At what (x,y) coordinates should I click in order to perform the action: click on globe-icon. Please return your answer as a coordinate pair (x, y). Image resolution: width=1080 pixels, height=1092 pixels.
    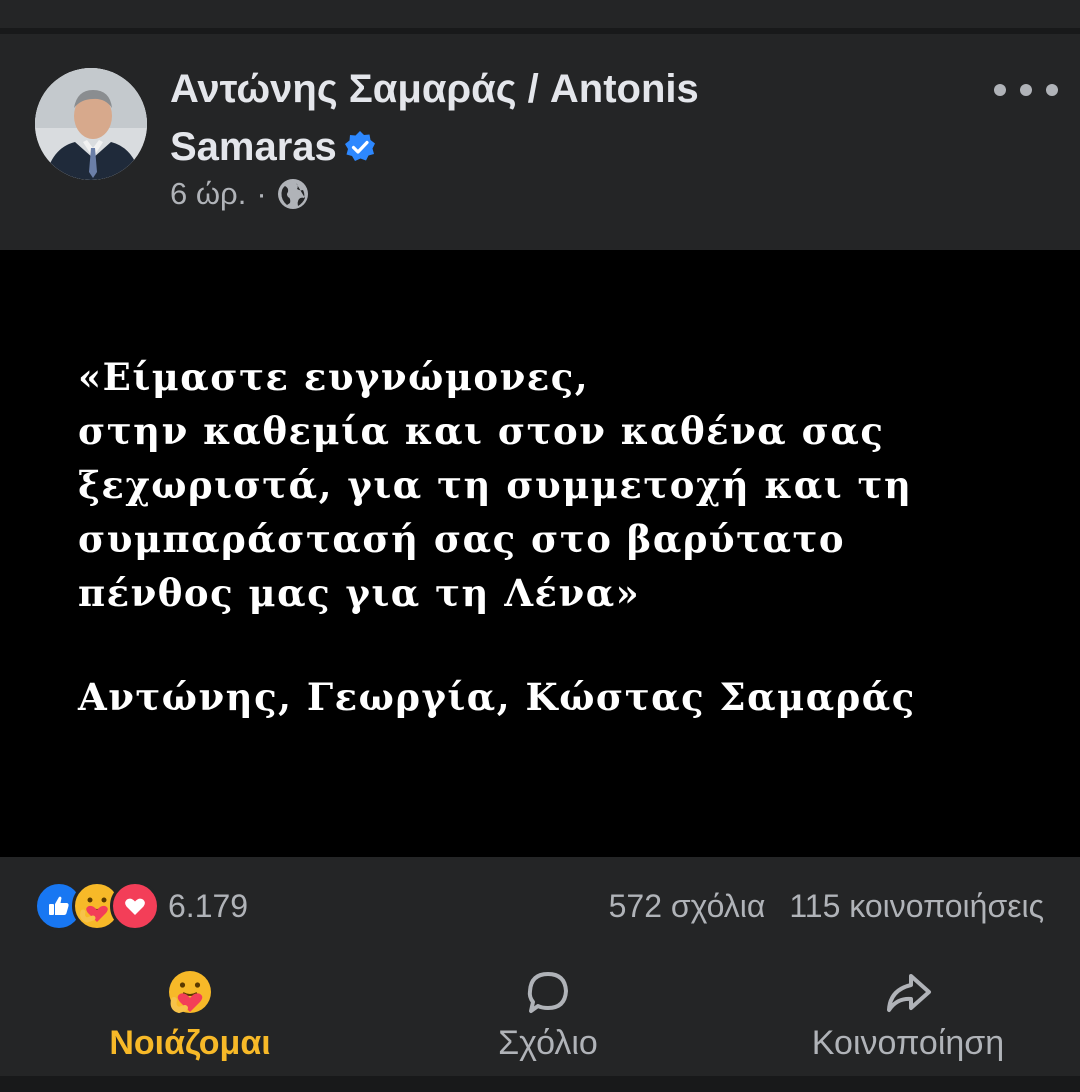
    Looking at the image, I should click on (293, 194).